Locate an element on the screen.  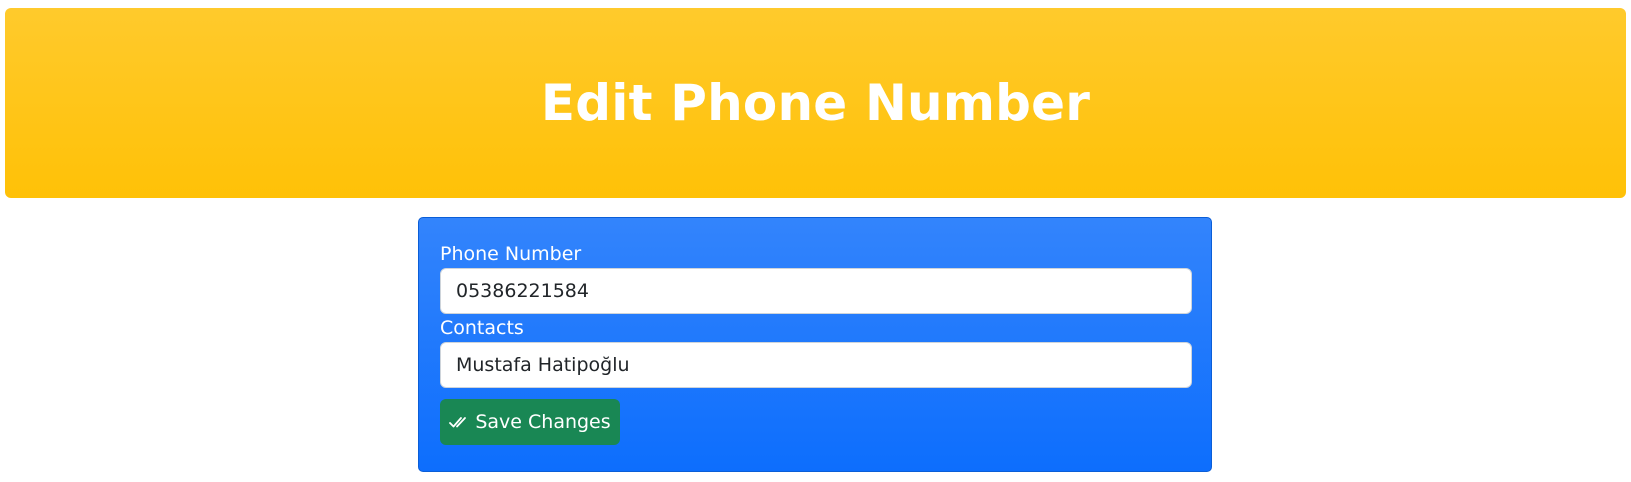
contacts-input is located at coordinates (816, 365).